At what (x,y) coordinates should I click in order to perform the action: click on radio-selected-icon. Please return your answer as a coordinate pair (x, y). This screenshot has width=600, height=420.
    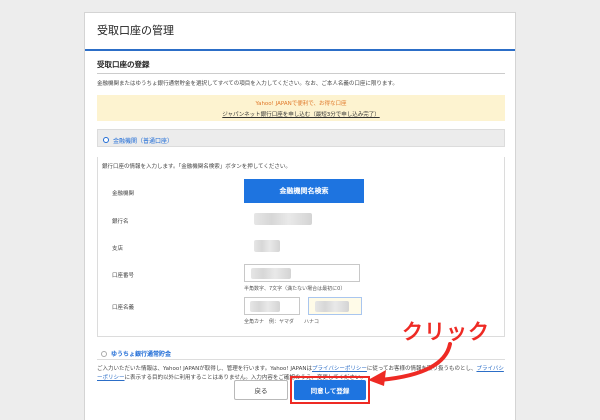
    Looking at the image, I should click on (106, 140).